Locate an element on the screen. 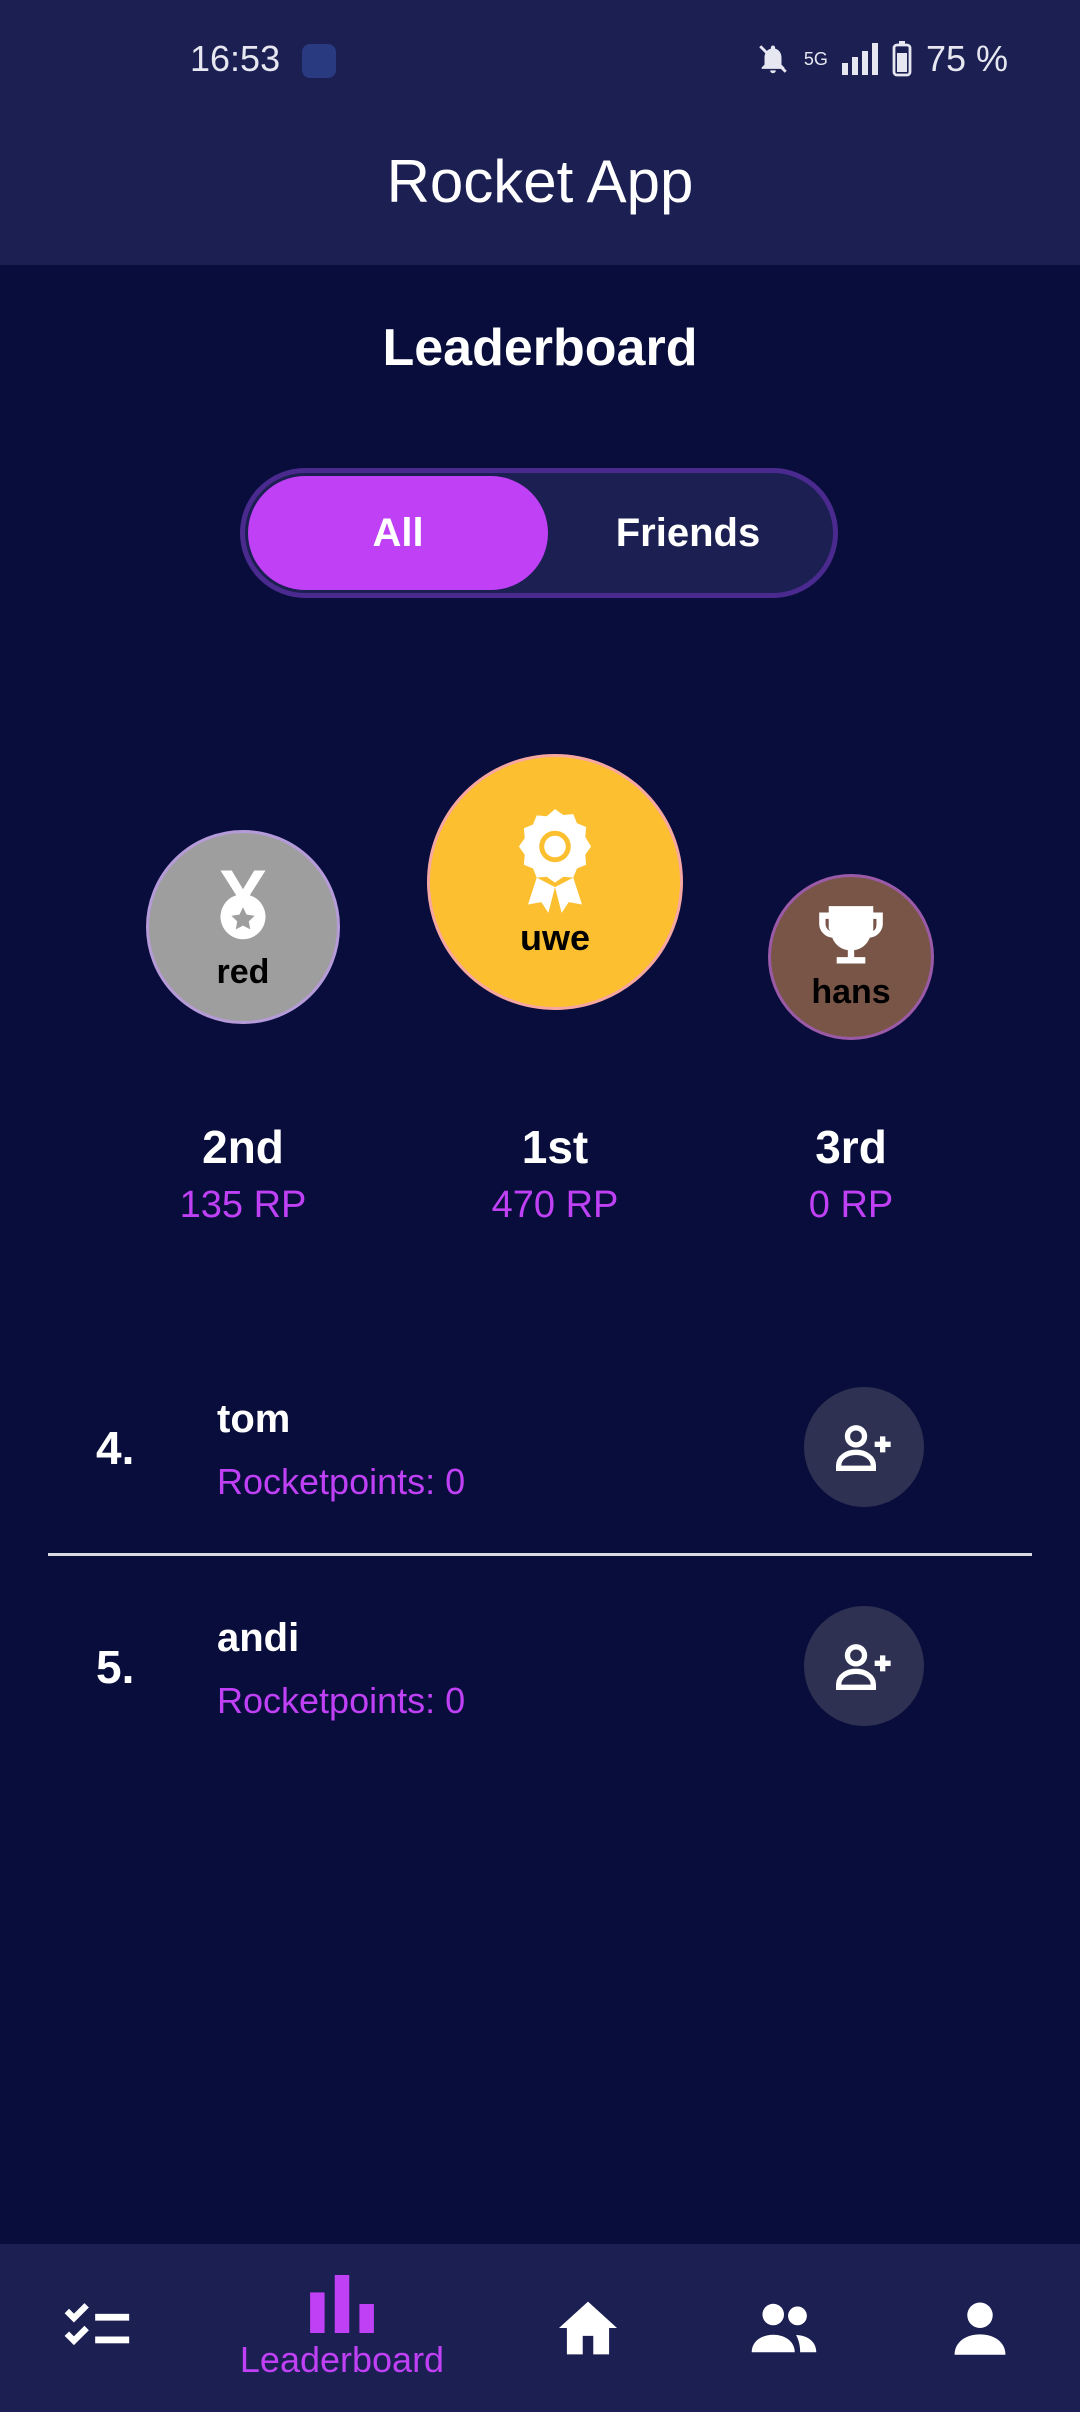  podium-second-rank: 2nd 135 RP is located at coordinates (243, 1173).